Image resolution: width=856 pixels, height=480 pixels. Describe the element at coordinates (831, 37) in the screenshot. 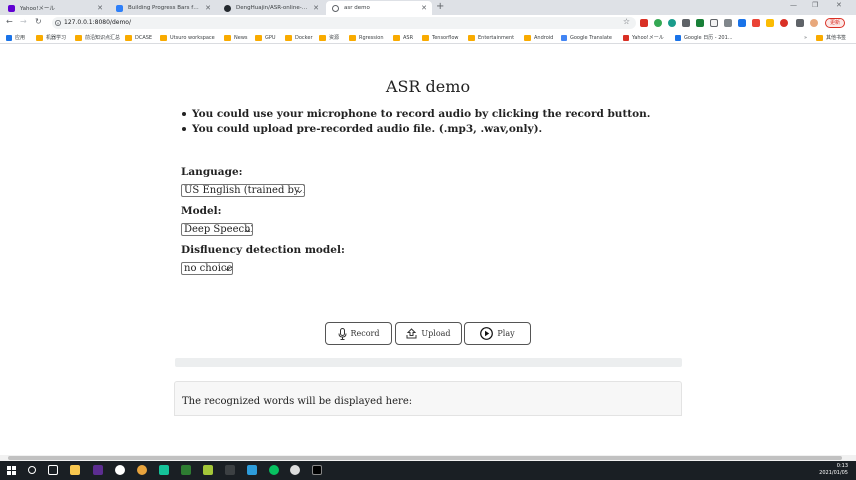

I see `other-bookmarks: 其他书签` at that location.